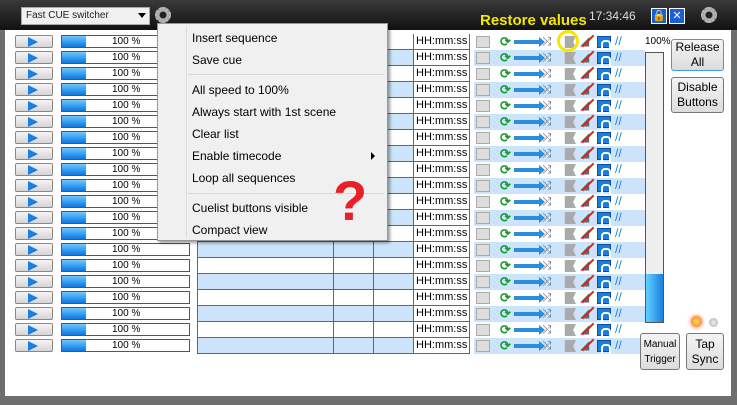  What do you see at coordinates (659, 16) in the screenshot?
I see `lock-icon: 🔒` at bounding box center [659, 16].